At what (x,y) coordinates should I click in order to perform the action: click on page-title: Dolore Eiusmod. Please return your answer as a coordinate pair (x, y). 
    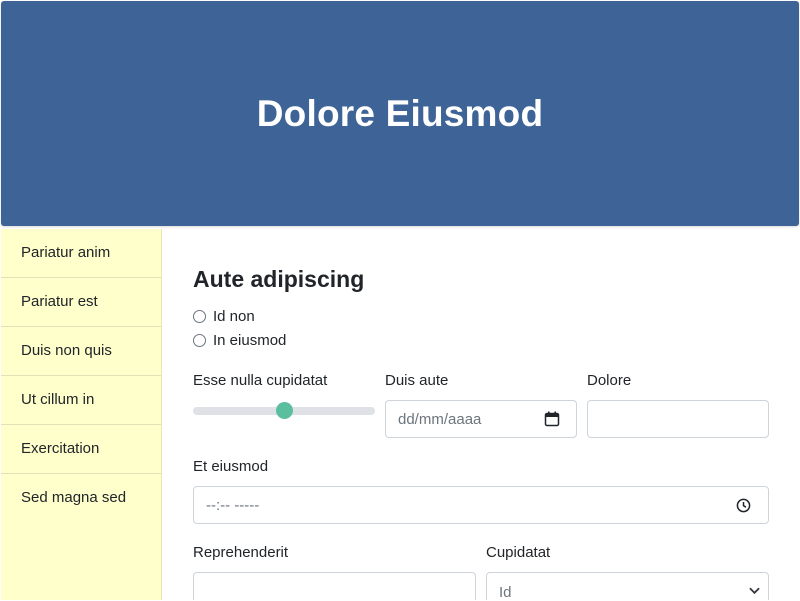
    Looking at the image, I should click on (400, 113).